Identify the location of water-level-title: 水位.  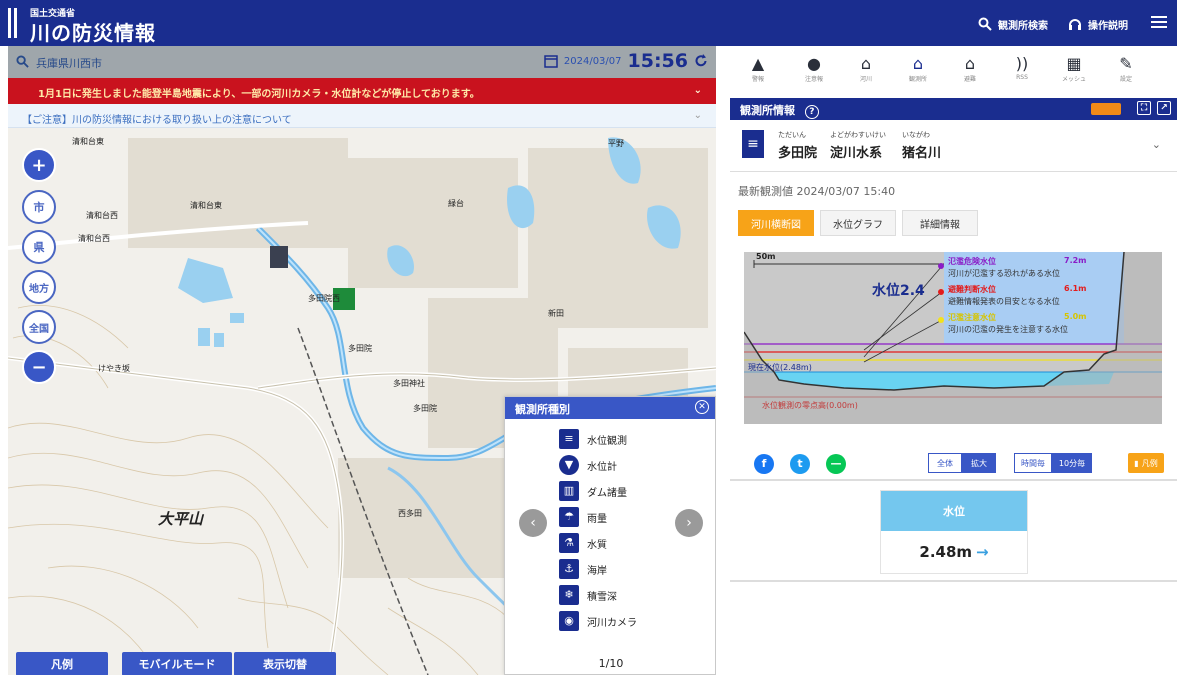
(954, 511).